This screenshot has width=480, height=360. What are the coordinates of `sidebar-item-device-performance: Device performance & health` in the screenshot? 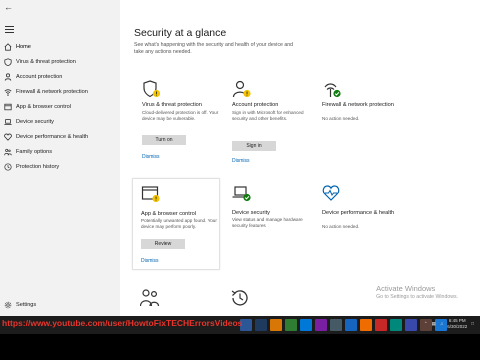 It's located at (60, 137).